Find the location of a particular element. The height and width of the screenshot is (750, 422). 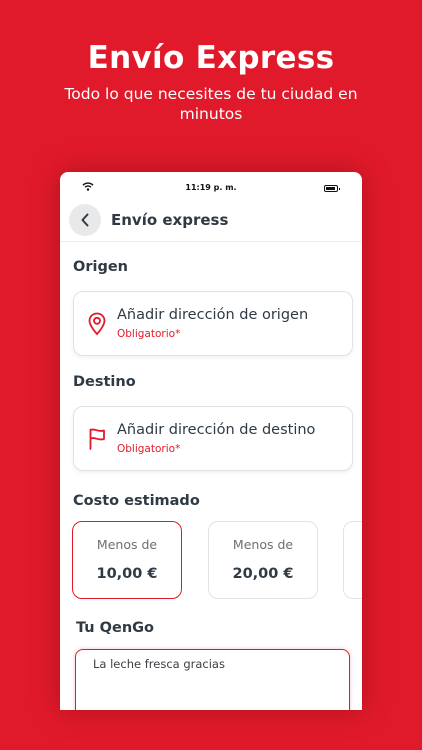

back-button is located at coordinates (85, 220).